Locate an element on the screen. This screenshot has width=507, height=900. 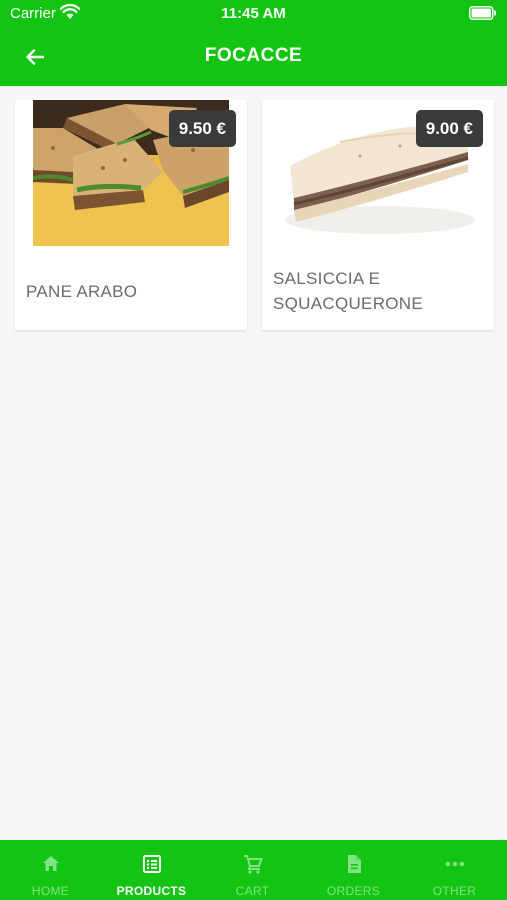
page-title: FOCACCE is located at coordinates (253, 55).